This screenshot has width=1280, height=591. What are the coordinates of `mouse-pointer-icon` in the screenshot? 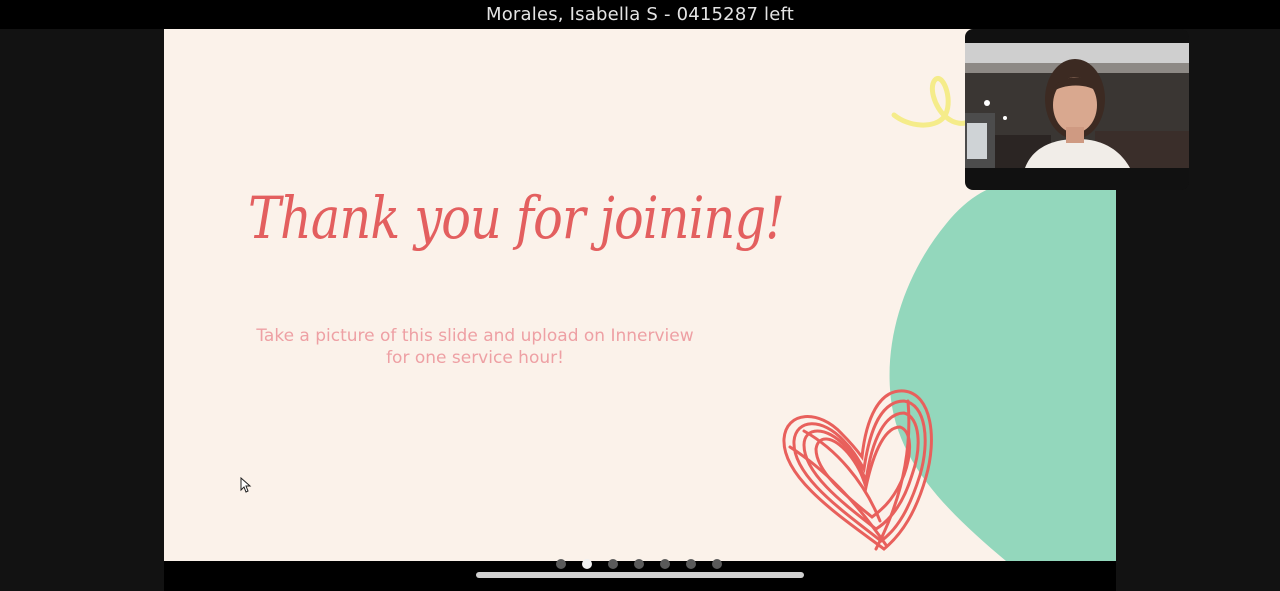 It's located at (246, 485).